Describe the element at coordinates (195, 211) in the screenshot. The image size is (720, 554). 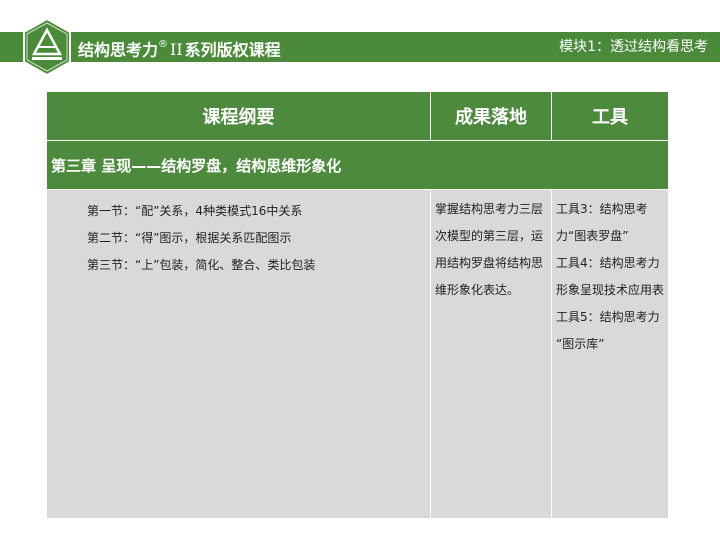
I see `section-item: 第一节：“配”关系，4种类模式16中关系` at that location.